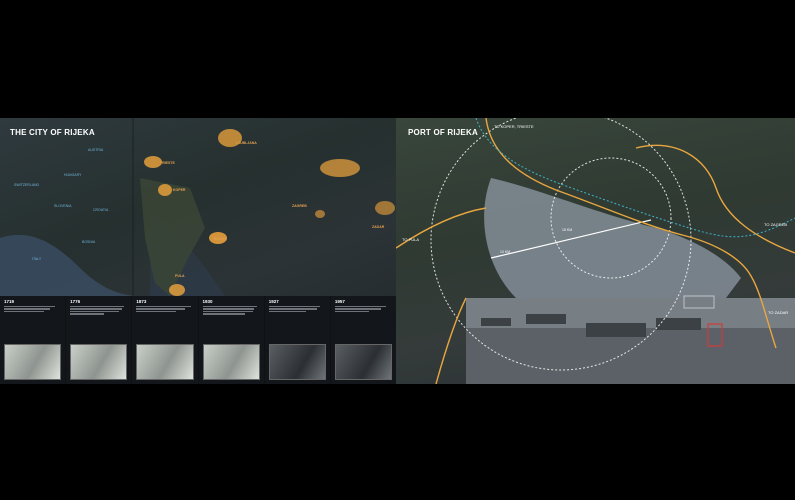 The height and width of the screenshot is (500, 795). Describe the element at coordinates (75, 301) in the screenshot. I see `timeline-year: 1776` at that location.